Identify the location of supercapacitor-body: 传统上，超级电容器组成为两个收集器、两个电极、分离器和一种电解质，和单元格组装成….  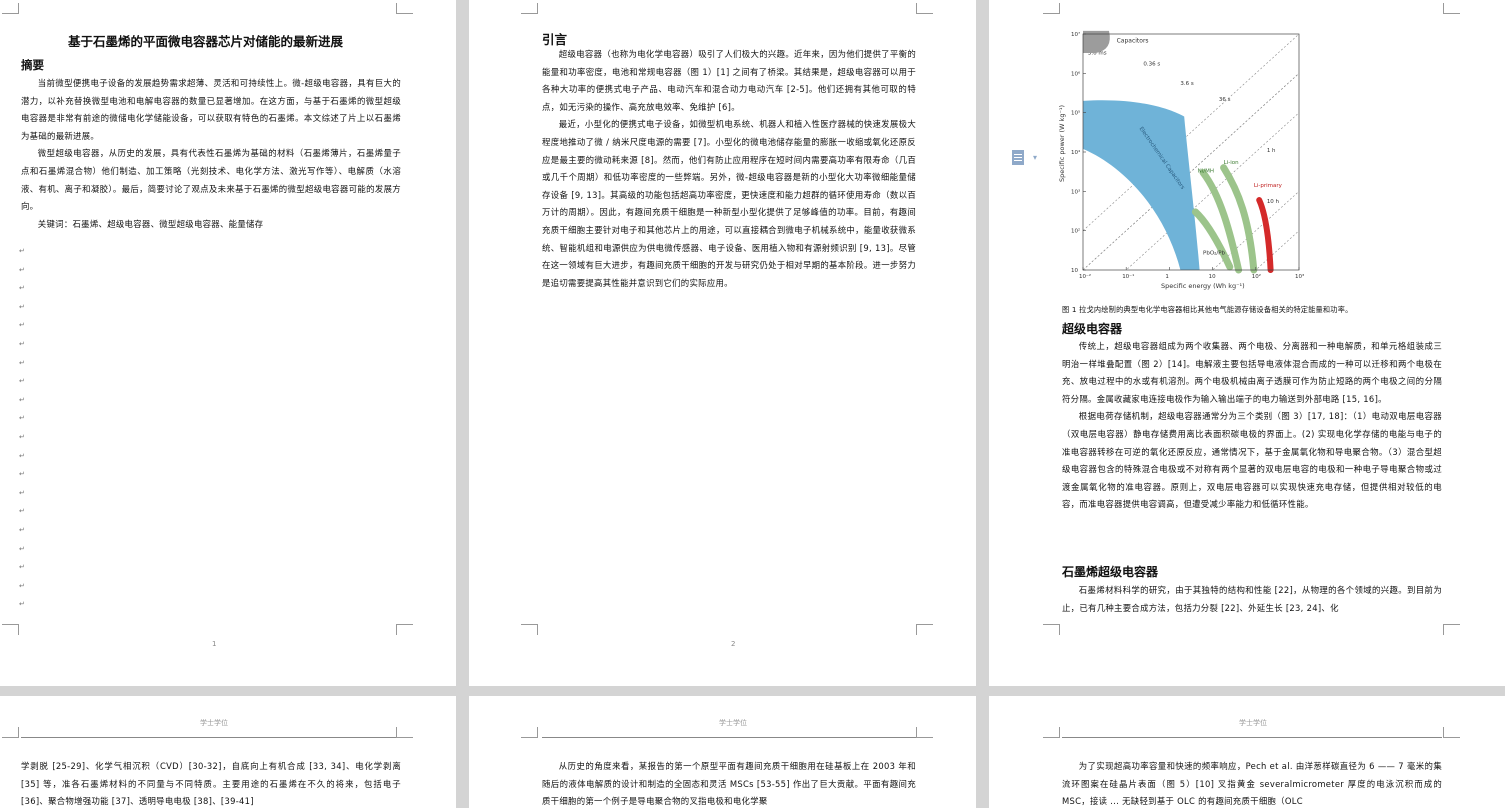
(1252, 426).